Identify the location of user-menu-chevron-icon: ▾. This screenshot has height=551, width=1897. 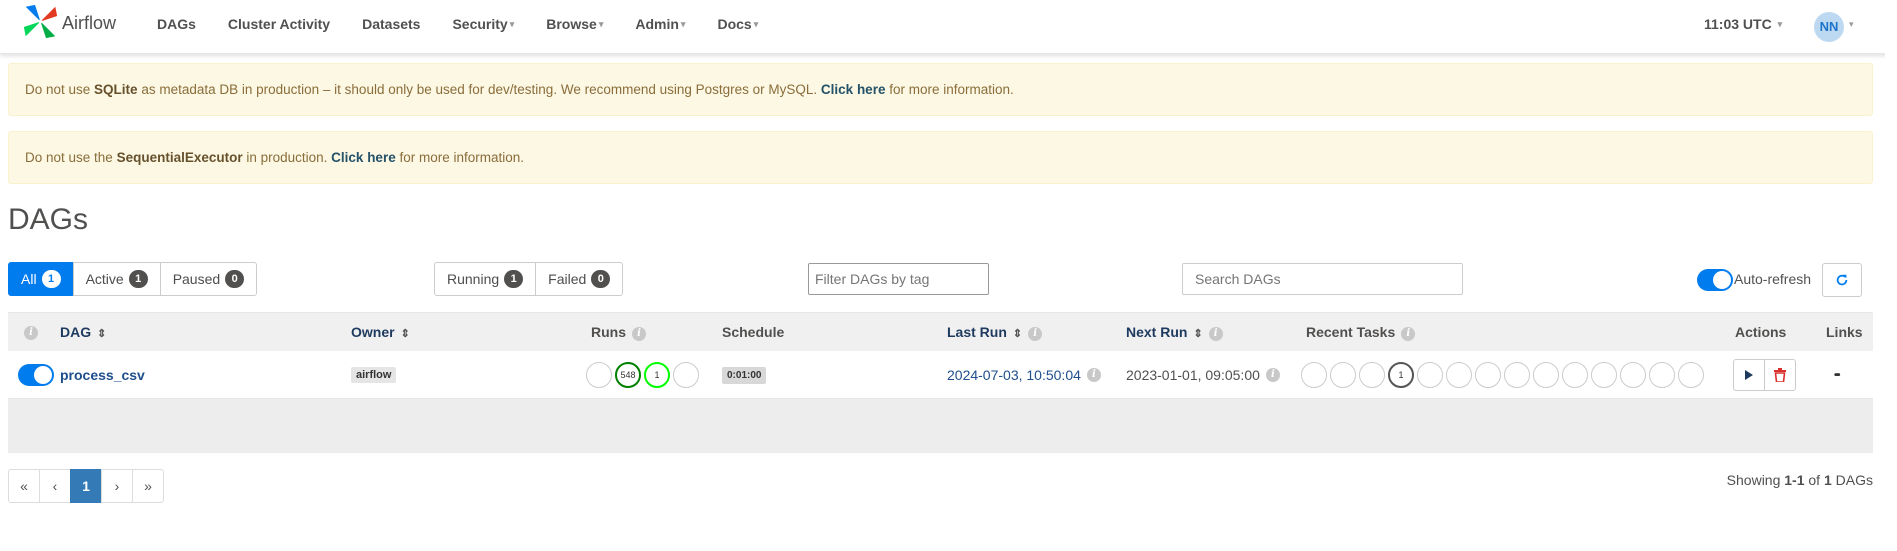
(1851, 24).